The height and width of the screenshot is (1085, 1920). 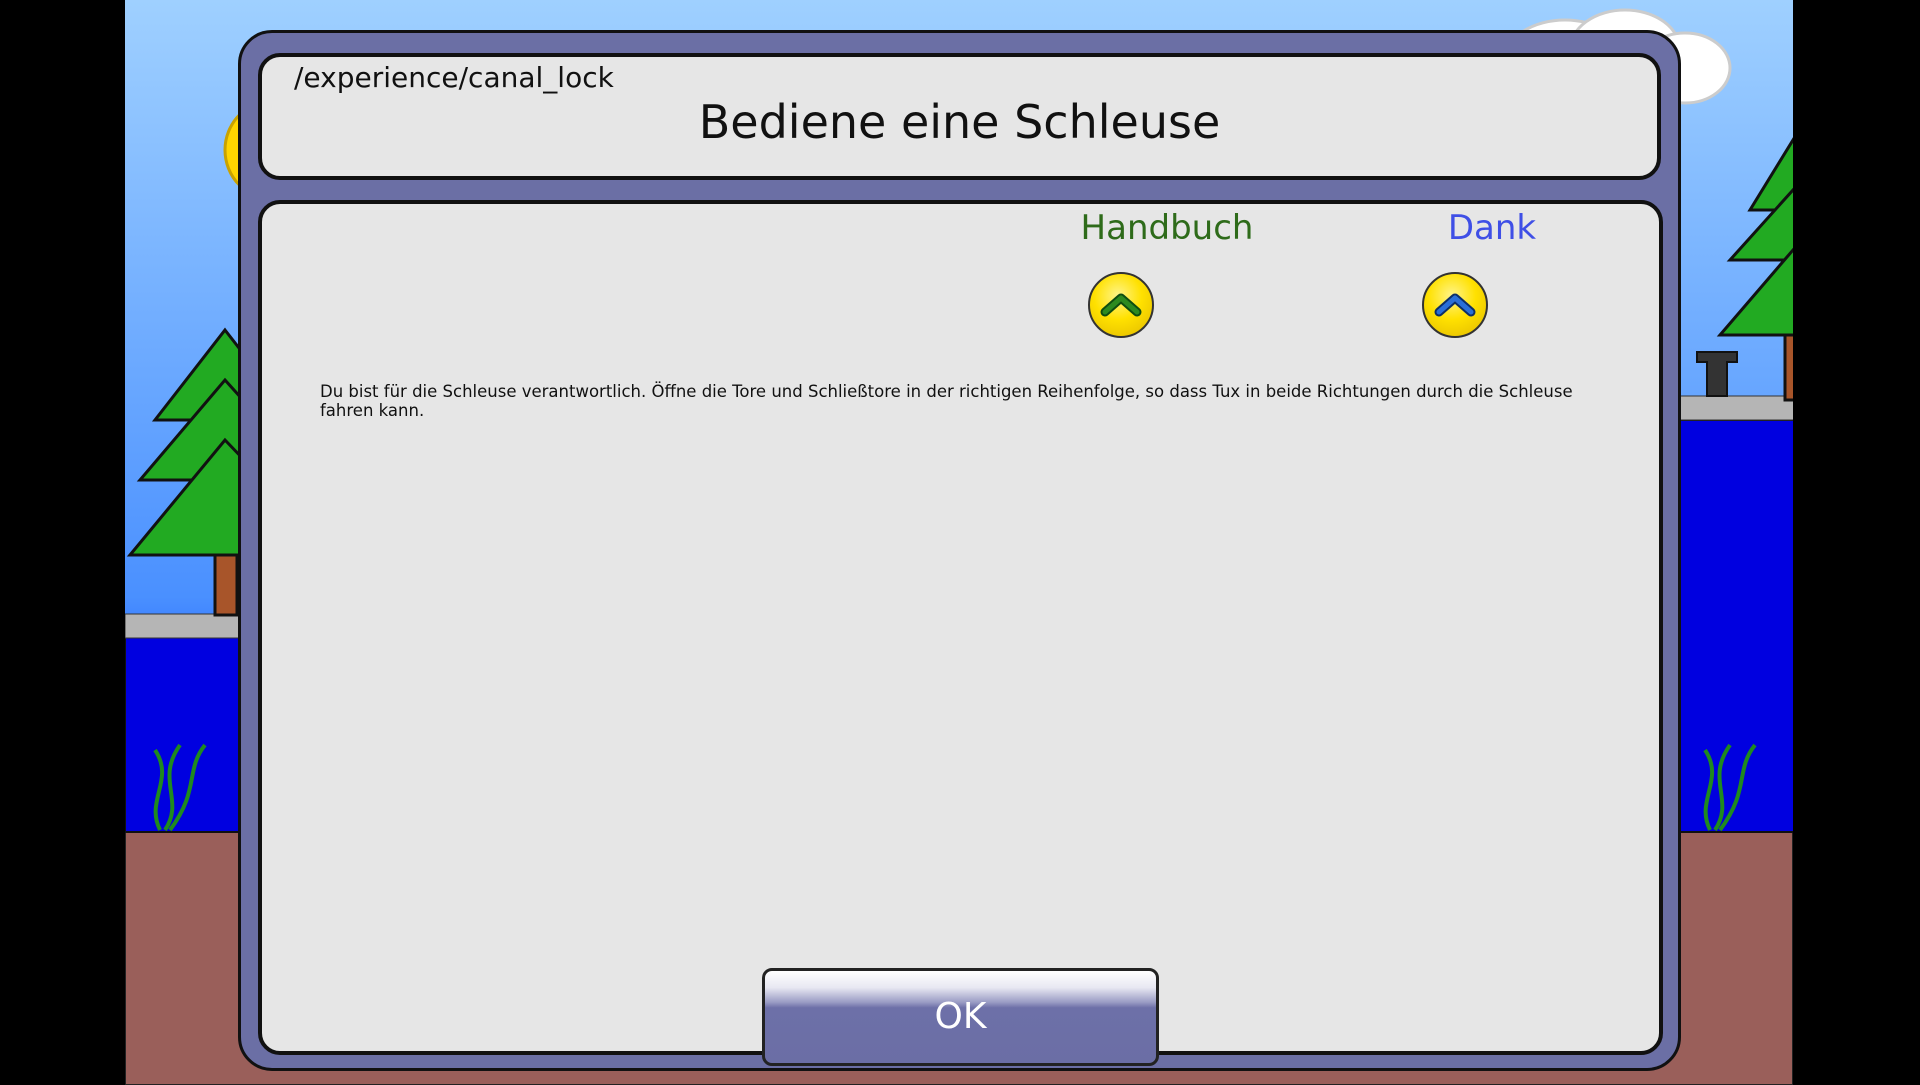 I want to click on credits-link: Dank, so click(x=1492, y=228).